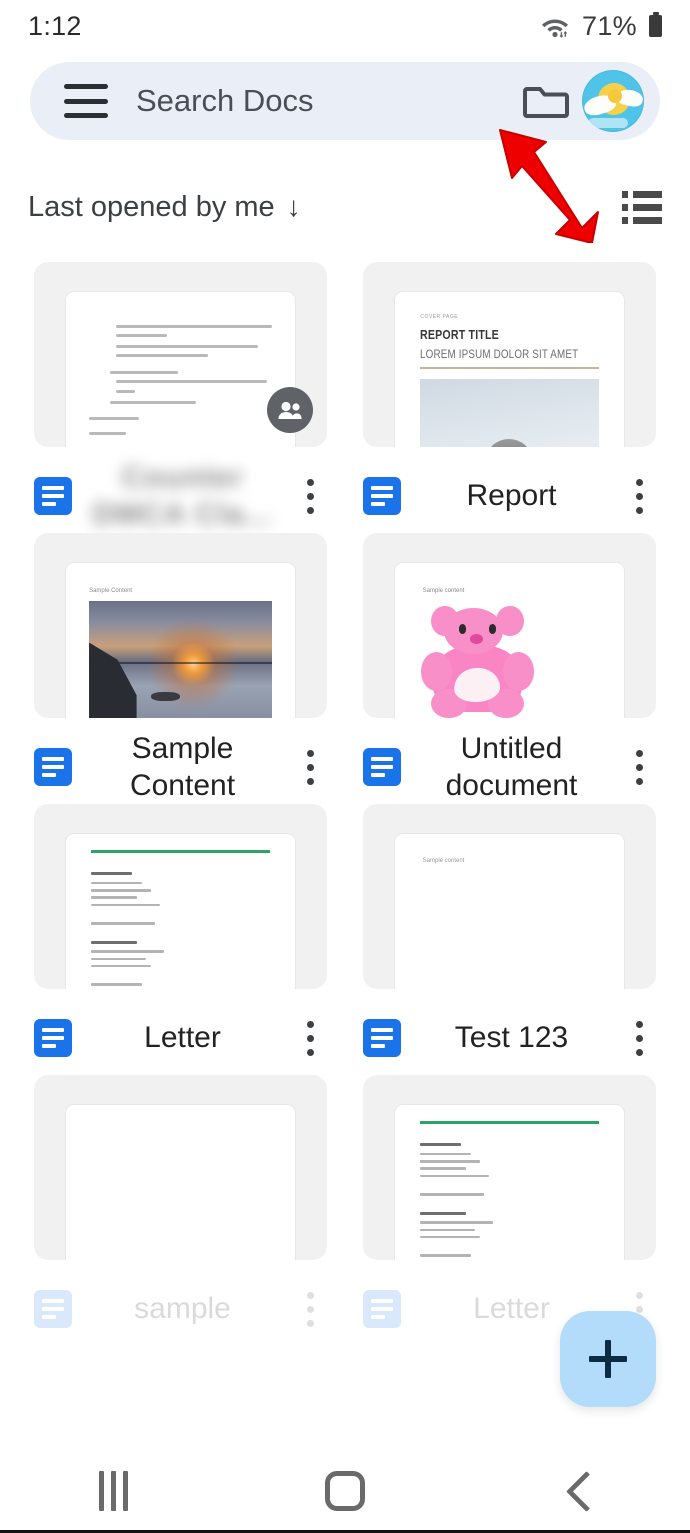  Describe the element at coordinates (151, 206) in the screenshot. I see `sort-label: Last opened by me` at that location.